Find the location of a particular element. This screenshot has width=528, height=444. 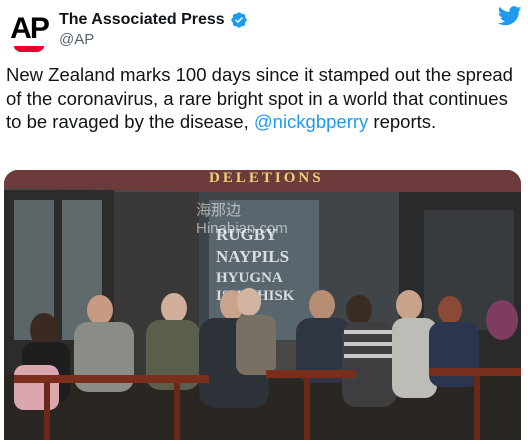

twitter-bird-icon is located at coordinates (510, 16).